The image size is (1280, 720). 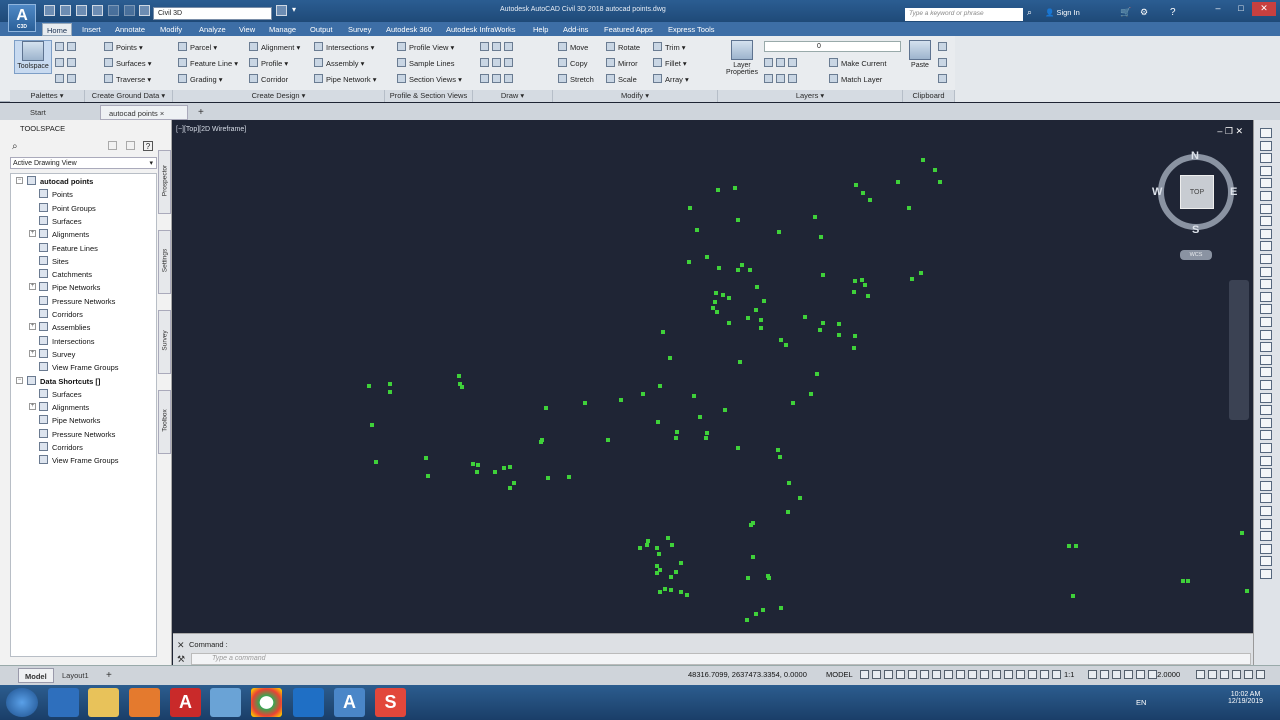 I want to click on screen-recorder-icon: S, so click(x=390, y=702).